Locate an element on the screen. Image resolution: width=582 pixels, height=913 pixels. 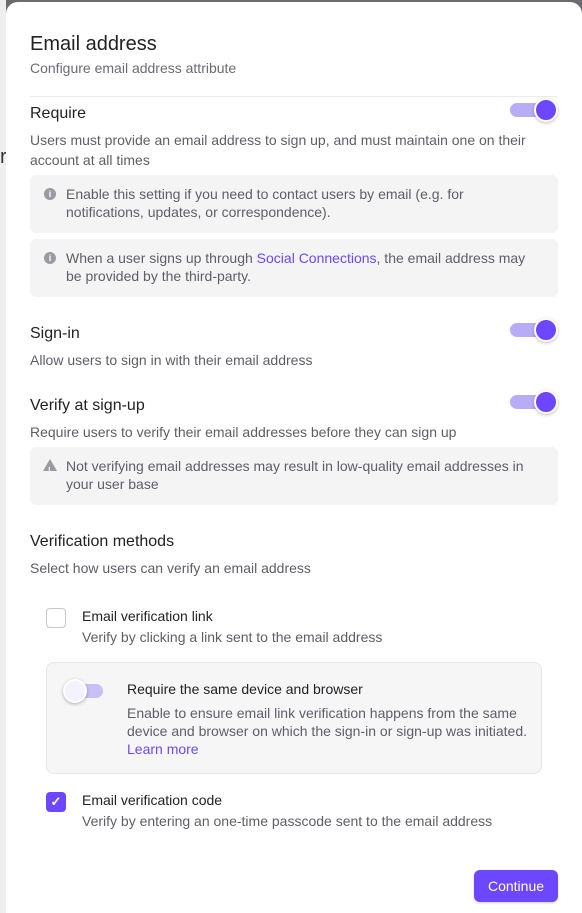
email-link-checkbox is located at coordinates (56, 618).